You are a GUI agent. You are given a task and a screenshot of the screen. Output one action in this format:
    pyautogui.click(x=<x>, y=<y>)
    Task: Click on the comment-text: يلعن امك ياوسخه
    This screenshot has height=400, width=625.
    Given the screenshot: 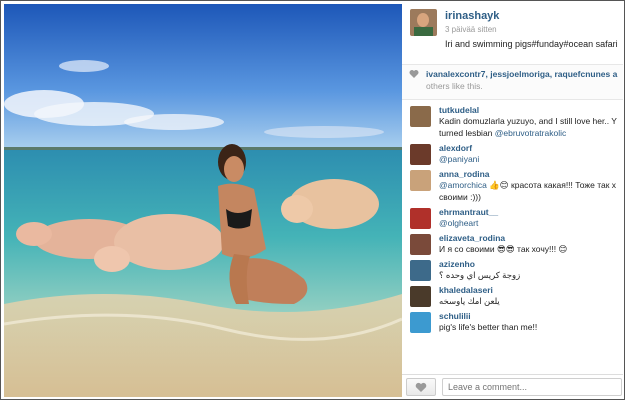 What is the action you would take?
    pyautogui.click(x=469, y=301)
    